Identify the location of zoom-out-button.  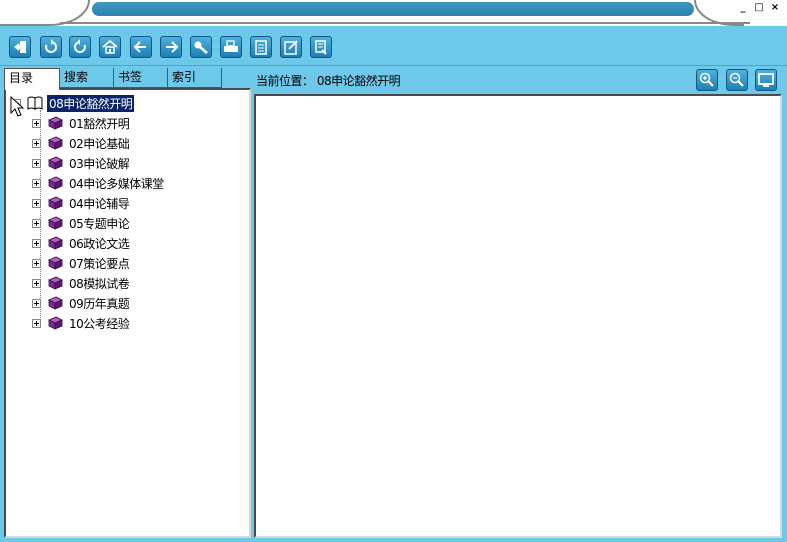
(737, 80).